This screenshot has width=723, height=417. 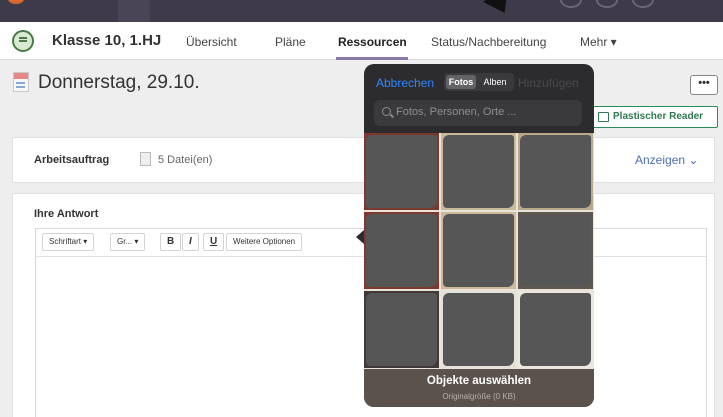 I want to click on font-dropdown: Schriftart ▾, so click(x=68, y=242).